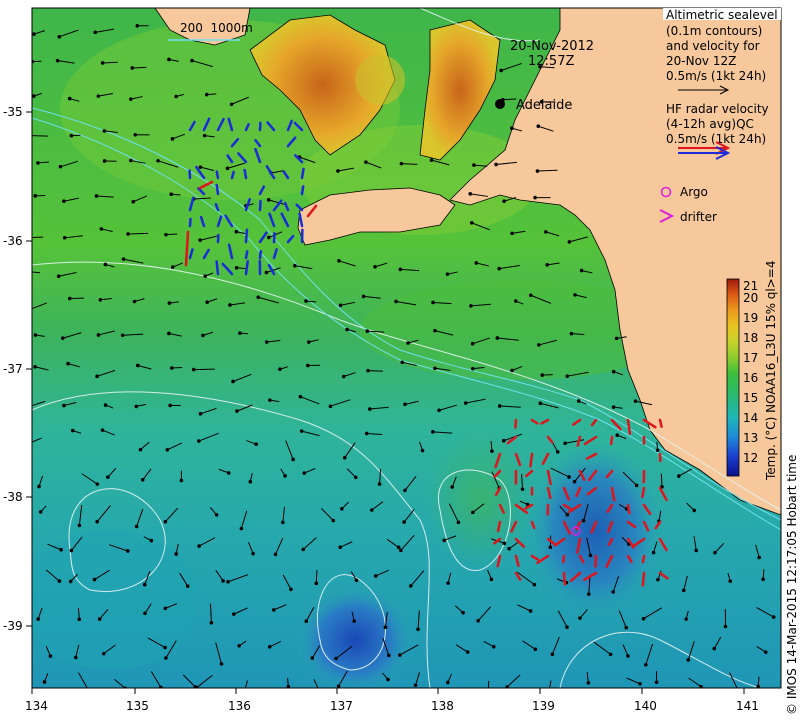 Image resolution: width=800 pixels, height=720 pixels. What do you see at coordinates (138, 233) in the screenshot?
I see `altimetry-arrow` at bounding box center [138, 233].